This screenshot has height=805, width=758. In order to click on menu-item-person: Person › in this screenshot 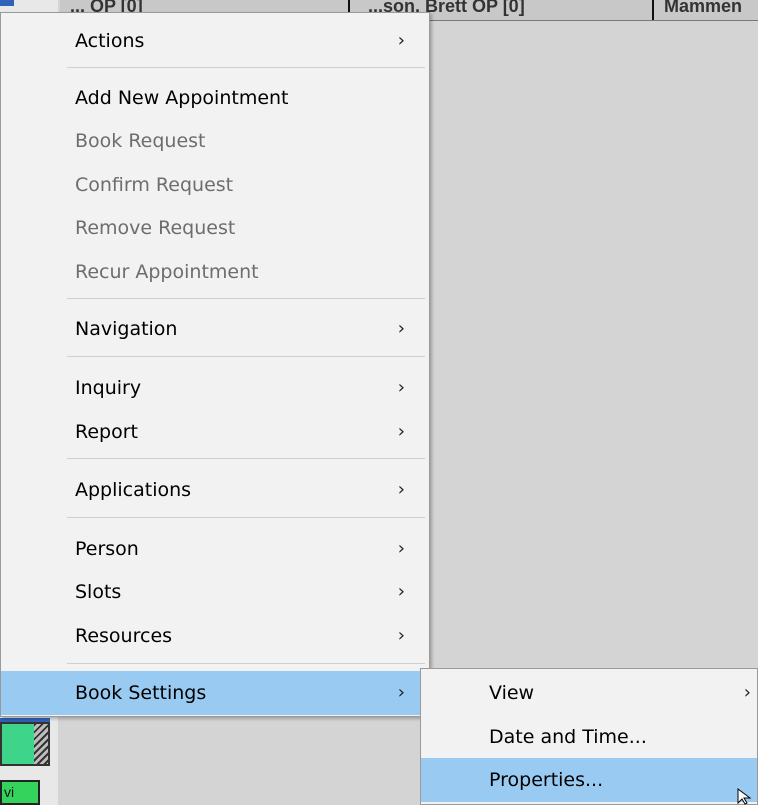, I will do `click(215, 549)`.